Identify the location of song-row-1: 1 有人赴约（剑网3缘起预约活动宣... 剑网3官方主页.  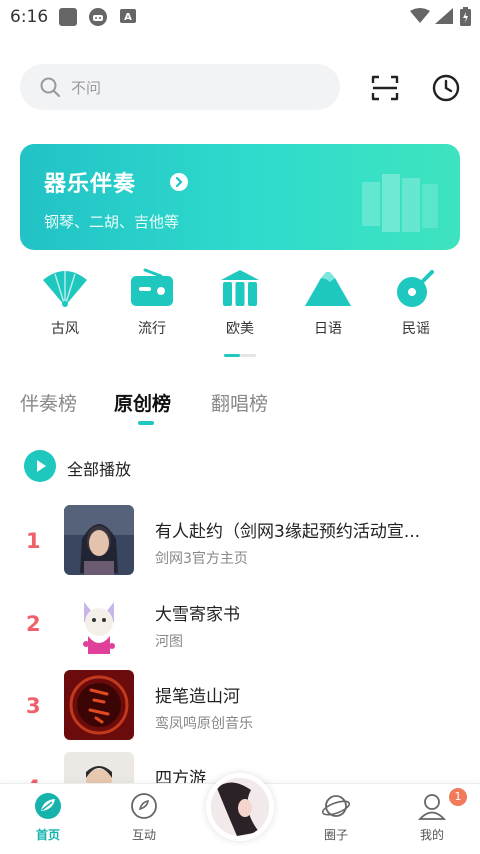
(240, 542).